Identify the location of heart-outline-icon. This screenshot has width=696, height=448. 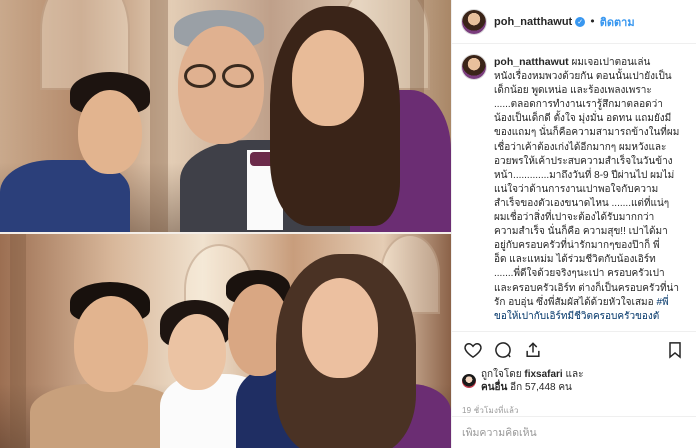
(473, 350).